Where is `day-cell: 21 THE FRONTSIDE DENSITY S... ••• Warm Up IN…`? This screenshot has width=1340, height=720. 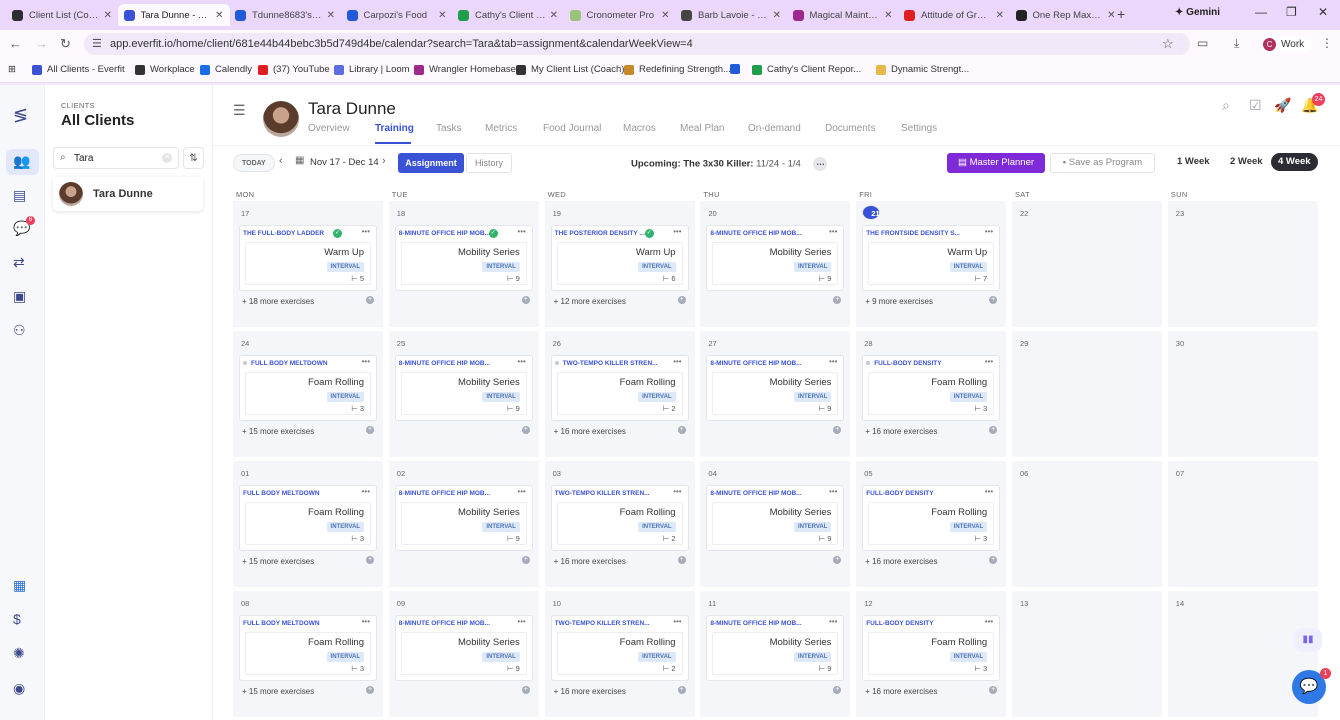 day-cell: 21 THE FRONTSIDE DENSITY S... ••• Warm Up IN… is located at coordinates (931, 264).